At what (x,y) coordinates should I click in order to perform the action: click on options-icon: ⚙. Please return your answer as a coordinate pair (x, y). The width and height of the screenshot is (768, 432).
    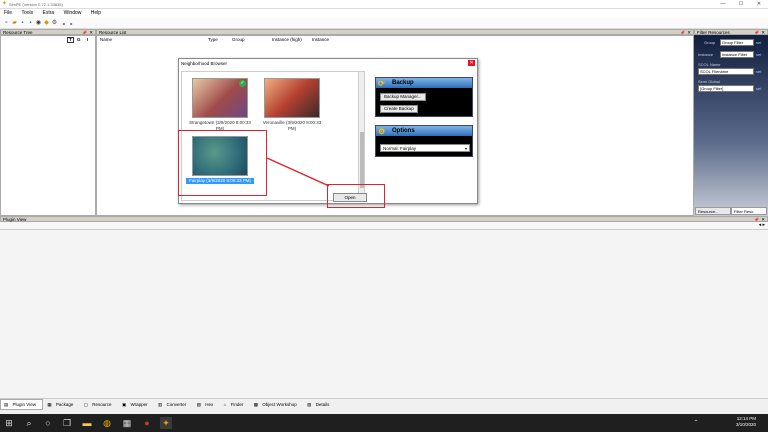
    Looking at the image, I should click on (382, 131).